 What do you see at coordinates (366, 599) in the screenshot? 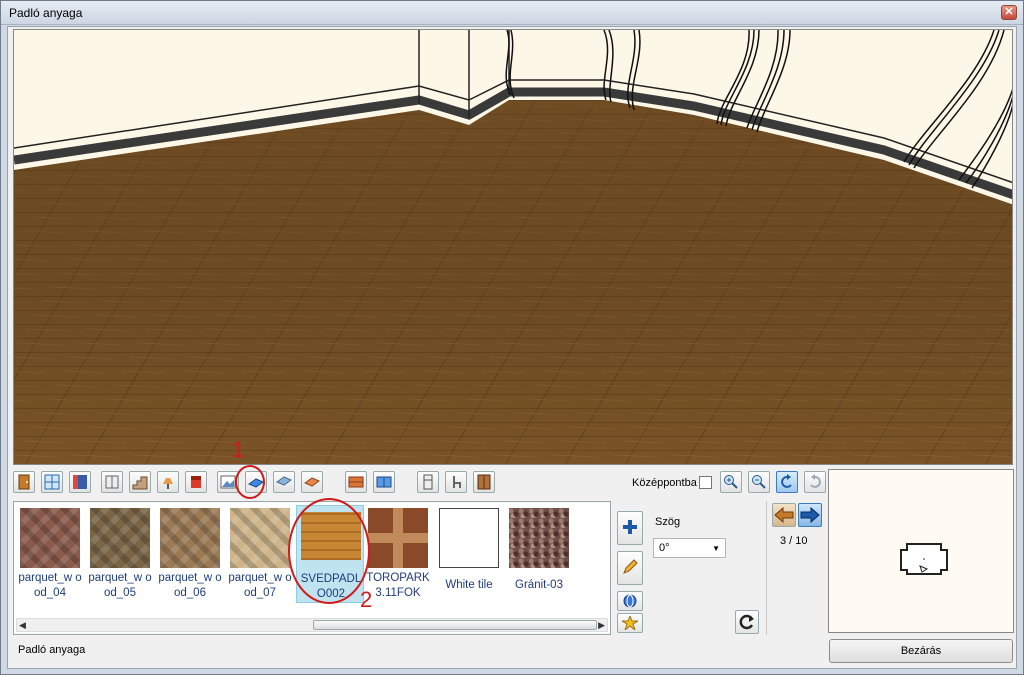
I see `annotation-number-2: 2` at bounding box center [366, 599].